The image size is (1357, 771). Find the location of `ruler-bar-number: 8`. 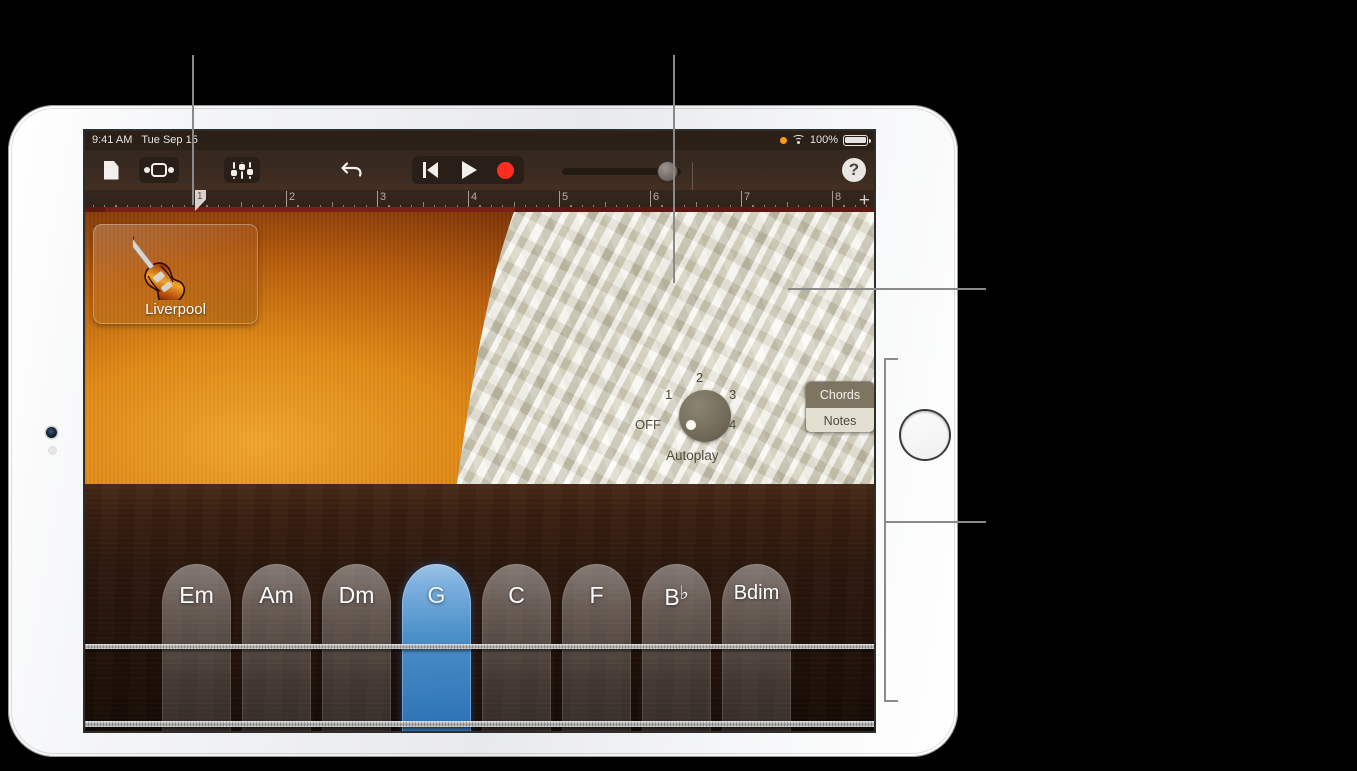

ruler-bar-number: 8 is located at coordinates (838, 197).